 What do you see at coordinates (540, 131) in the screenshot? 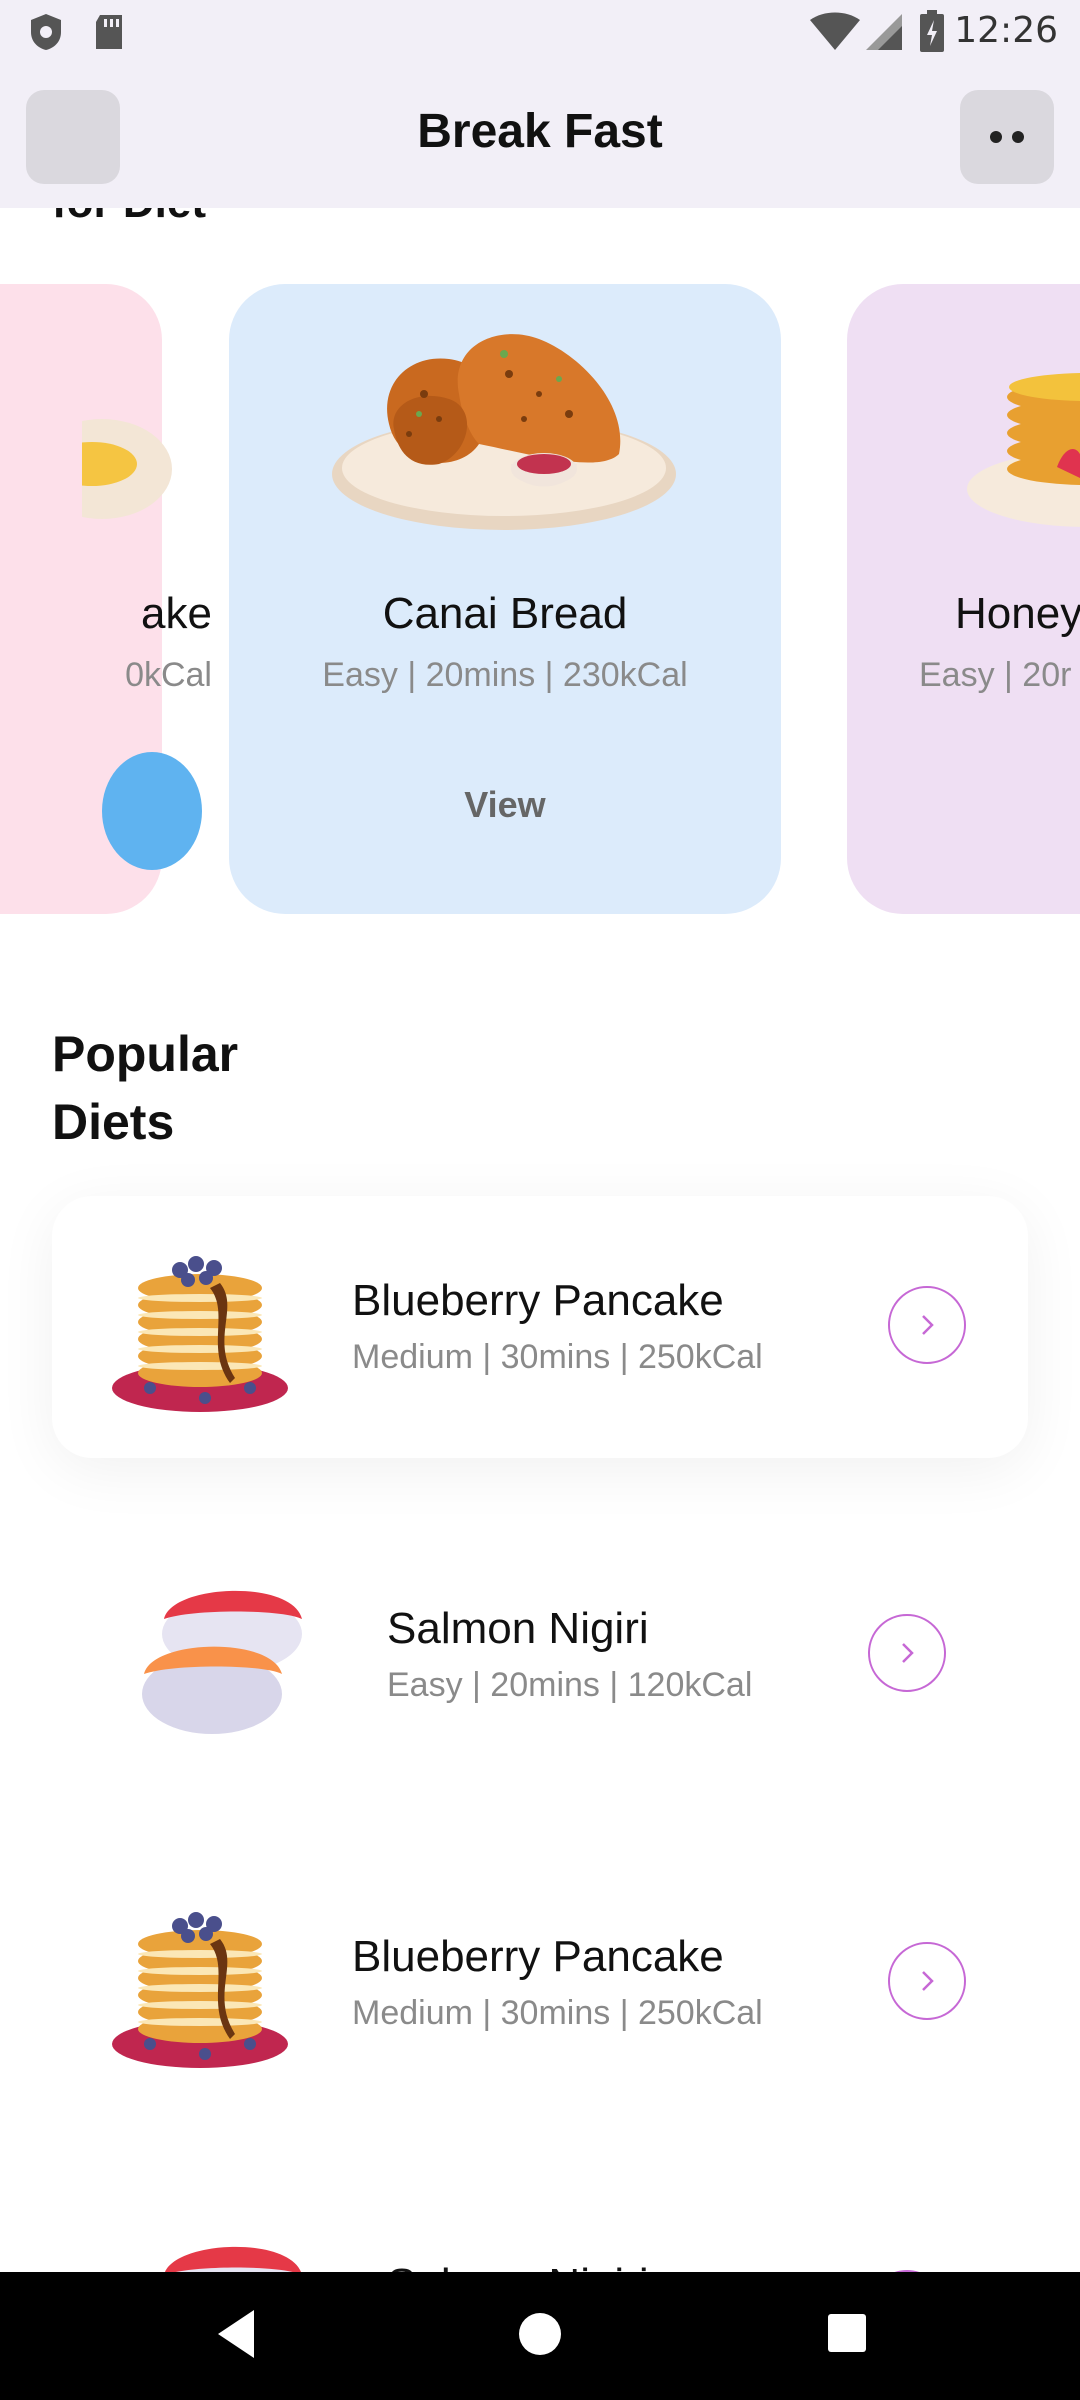
I see `page-title: Break Fast` at bounding box center [540, 131].